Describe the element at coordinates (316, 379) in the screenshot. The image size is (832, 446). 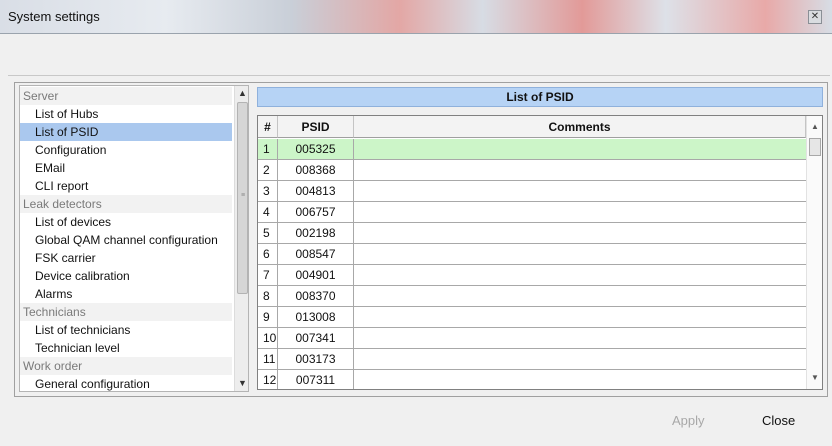
I see `psid-cell: 007311` at that location.